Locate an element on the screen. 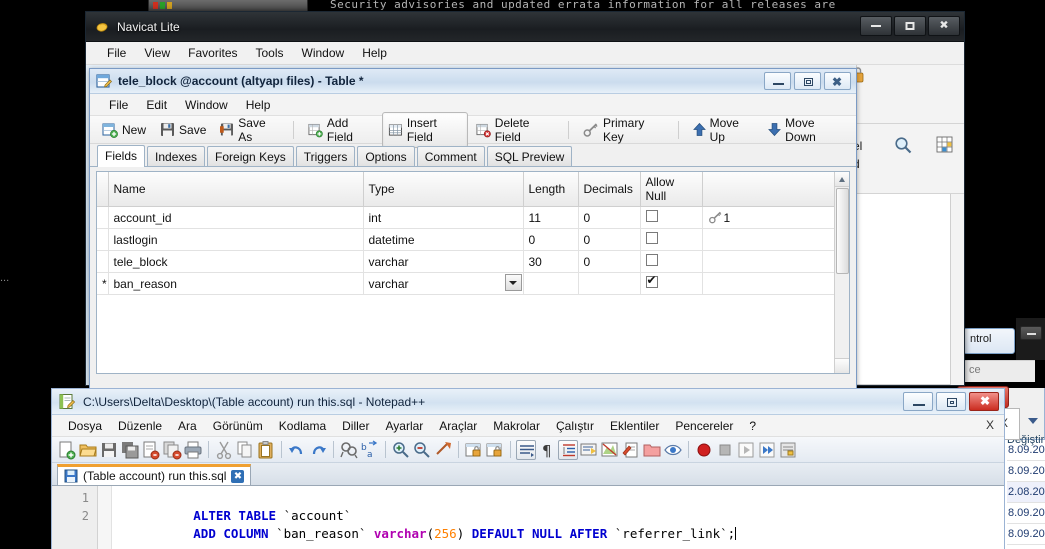  menu-calistir: Çalıştır is located at coordinates (575, 426).